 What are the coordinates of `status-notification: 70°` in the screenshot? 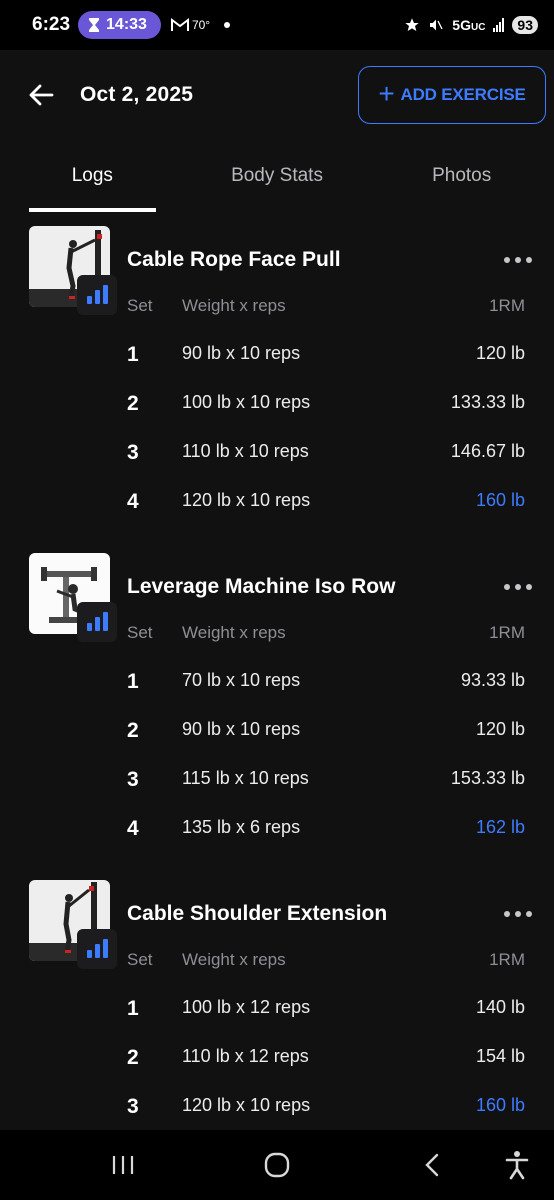 It's located at (190, 25).